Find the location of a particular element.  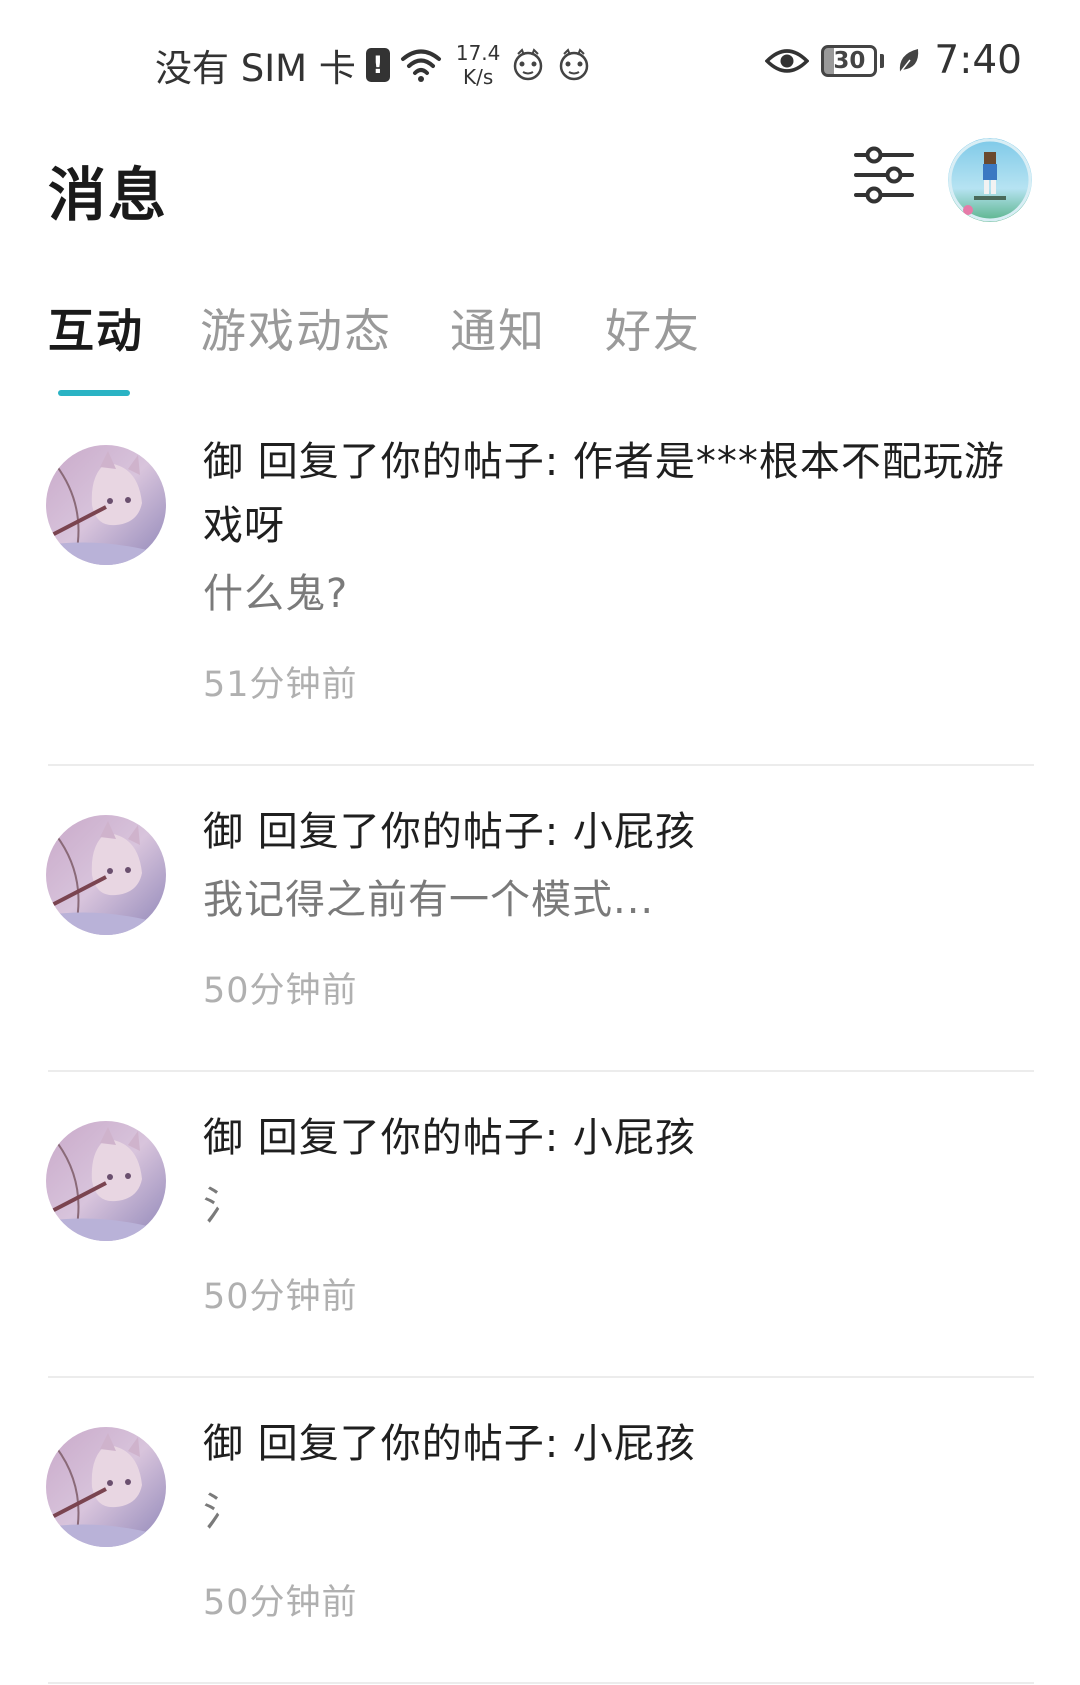

profile-avatar is located at coordinates (990, 180).